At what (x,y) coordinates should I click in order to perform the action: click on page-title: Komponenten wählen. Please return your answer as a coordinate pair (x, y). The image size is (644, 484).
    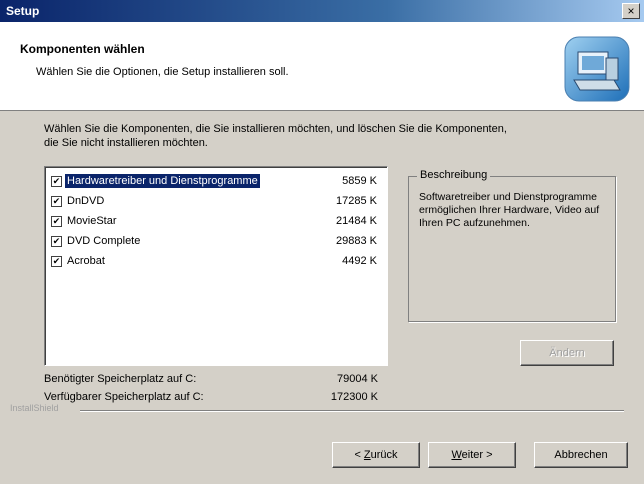
    Looking at the image, I should click on (82, 49).